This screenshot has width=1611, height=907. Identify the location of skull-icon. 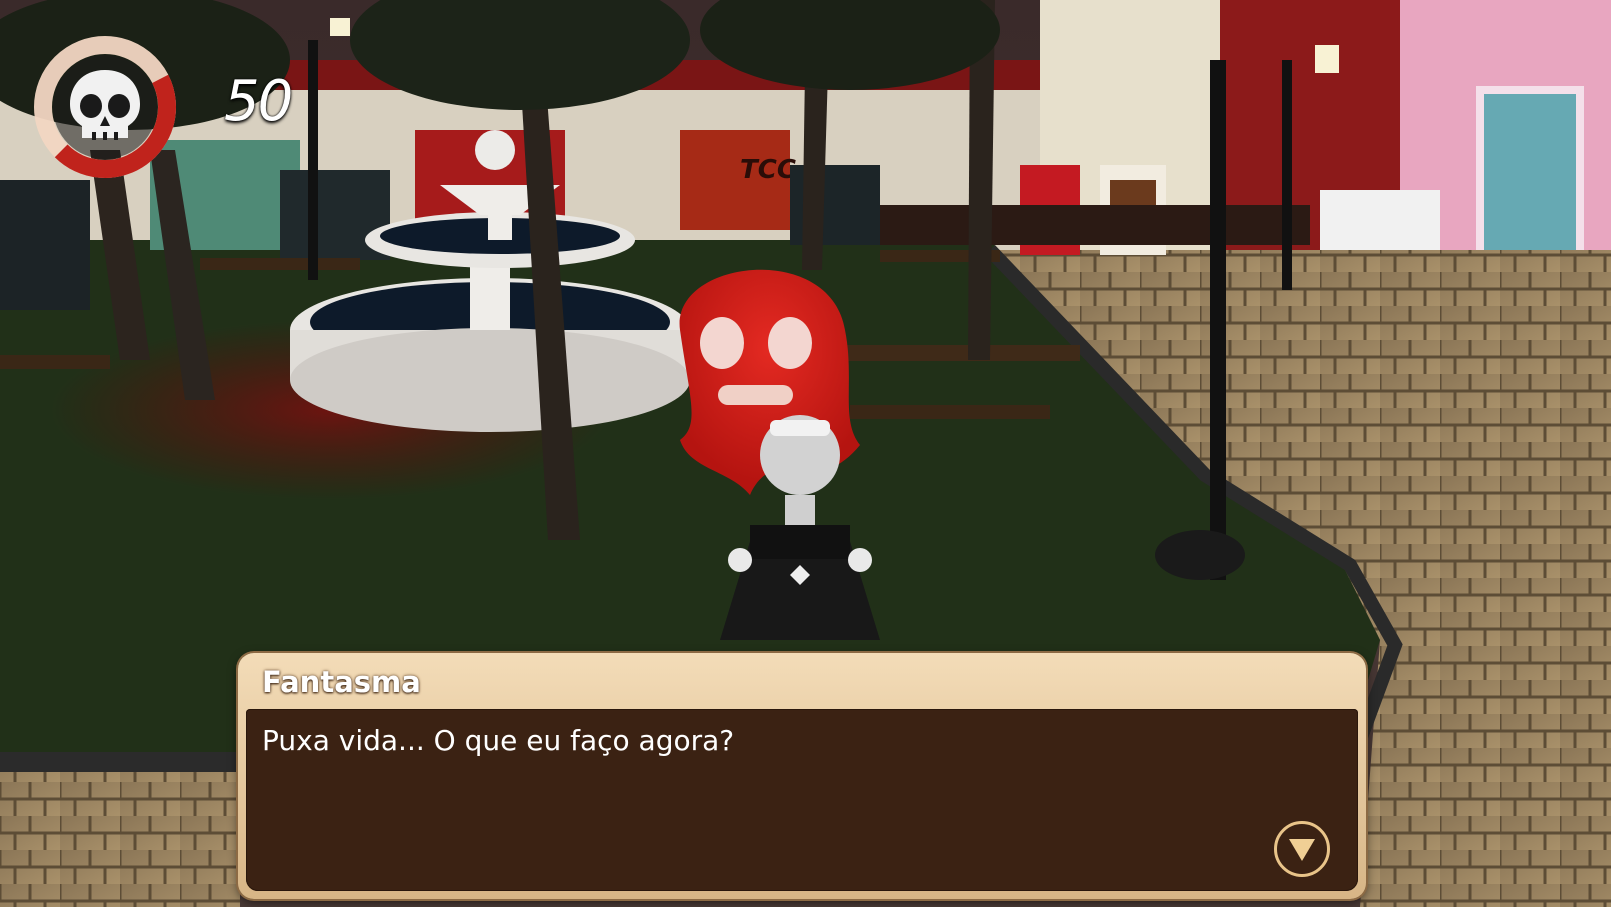
(105, 105).